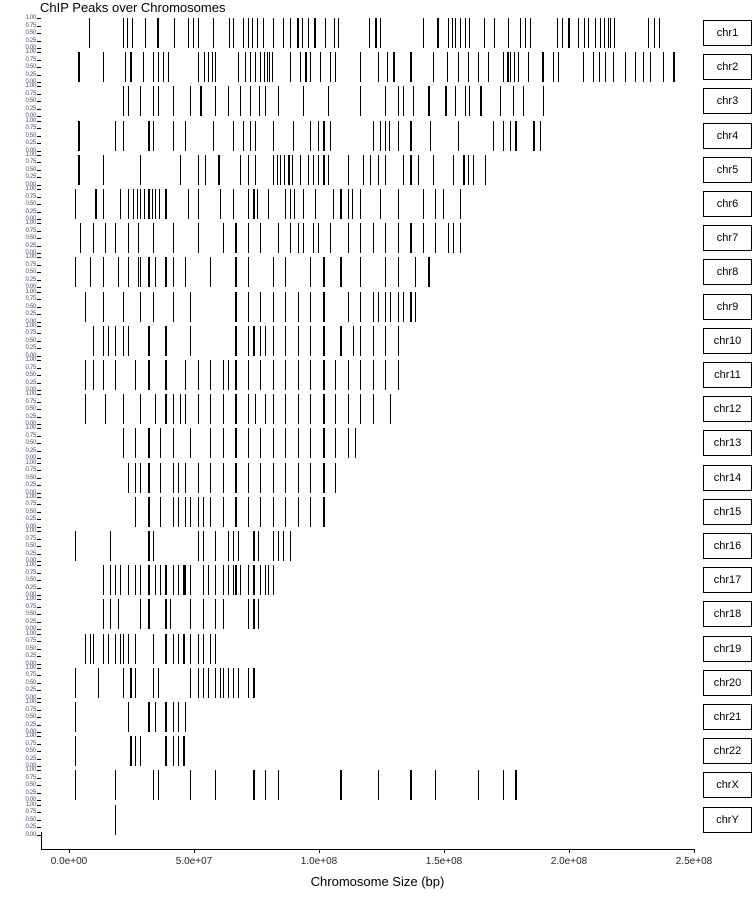 The height and width of the screenshot is (901, 755). What do you see at coordinates (727, 717) in the screenshot?
I see `facet-strip-chr21: chr21` at bounding box center [727, 717].